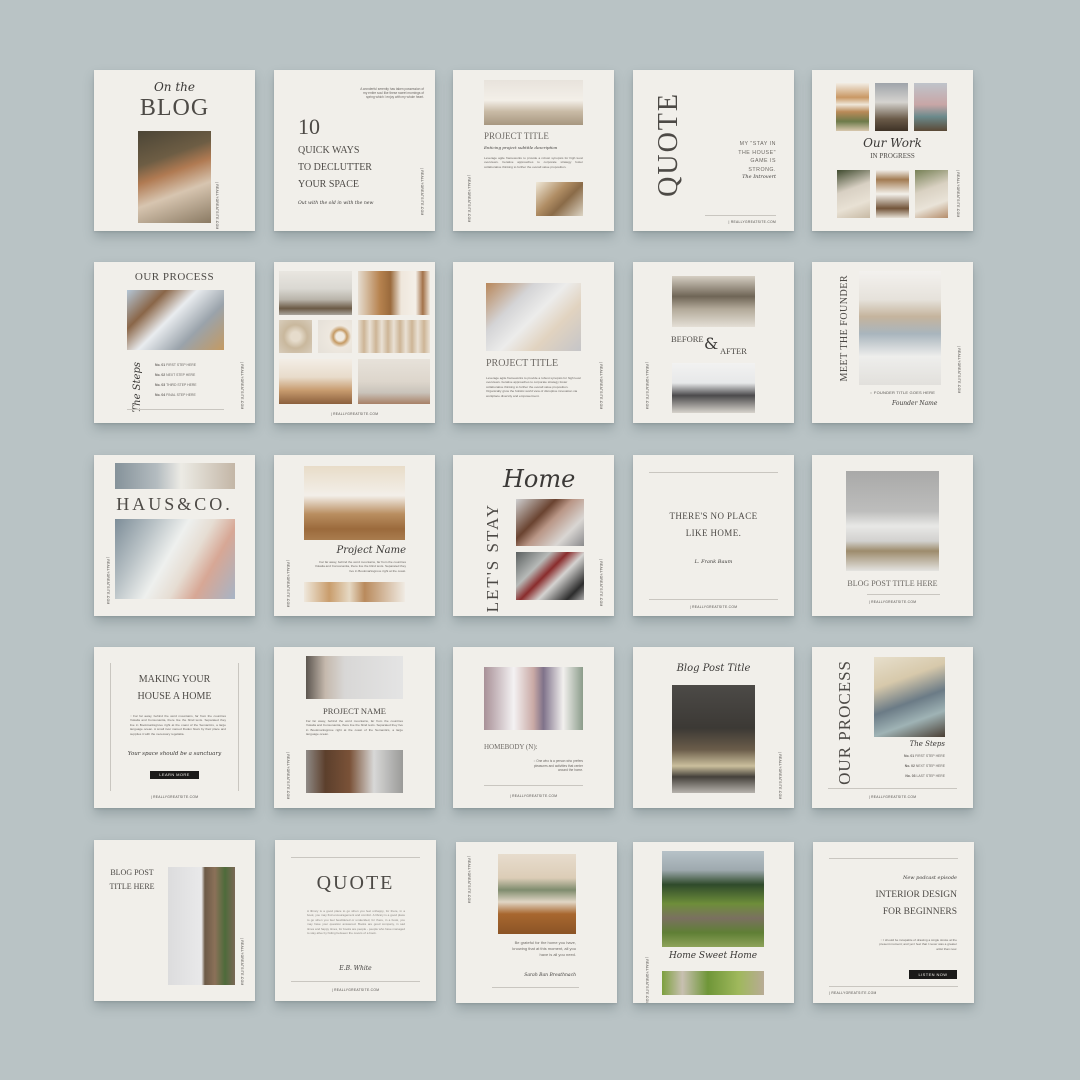 Image resolution: width=1080 pixels, height=1080 pixels. Describe the element at coordinates (550, 576) in the screenshot. I see `window-seat-photo` at that location.